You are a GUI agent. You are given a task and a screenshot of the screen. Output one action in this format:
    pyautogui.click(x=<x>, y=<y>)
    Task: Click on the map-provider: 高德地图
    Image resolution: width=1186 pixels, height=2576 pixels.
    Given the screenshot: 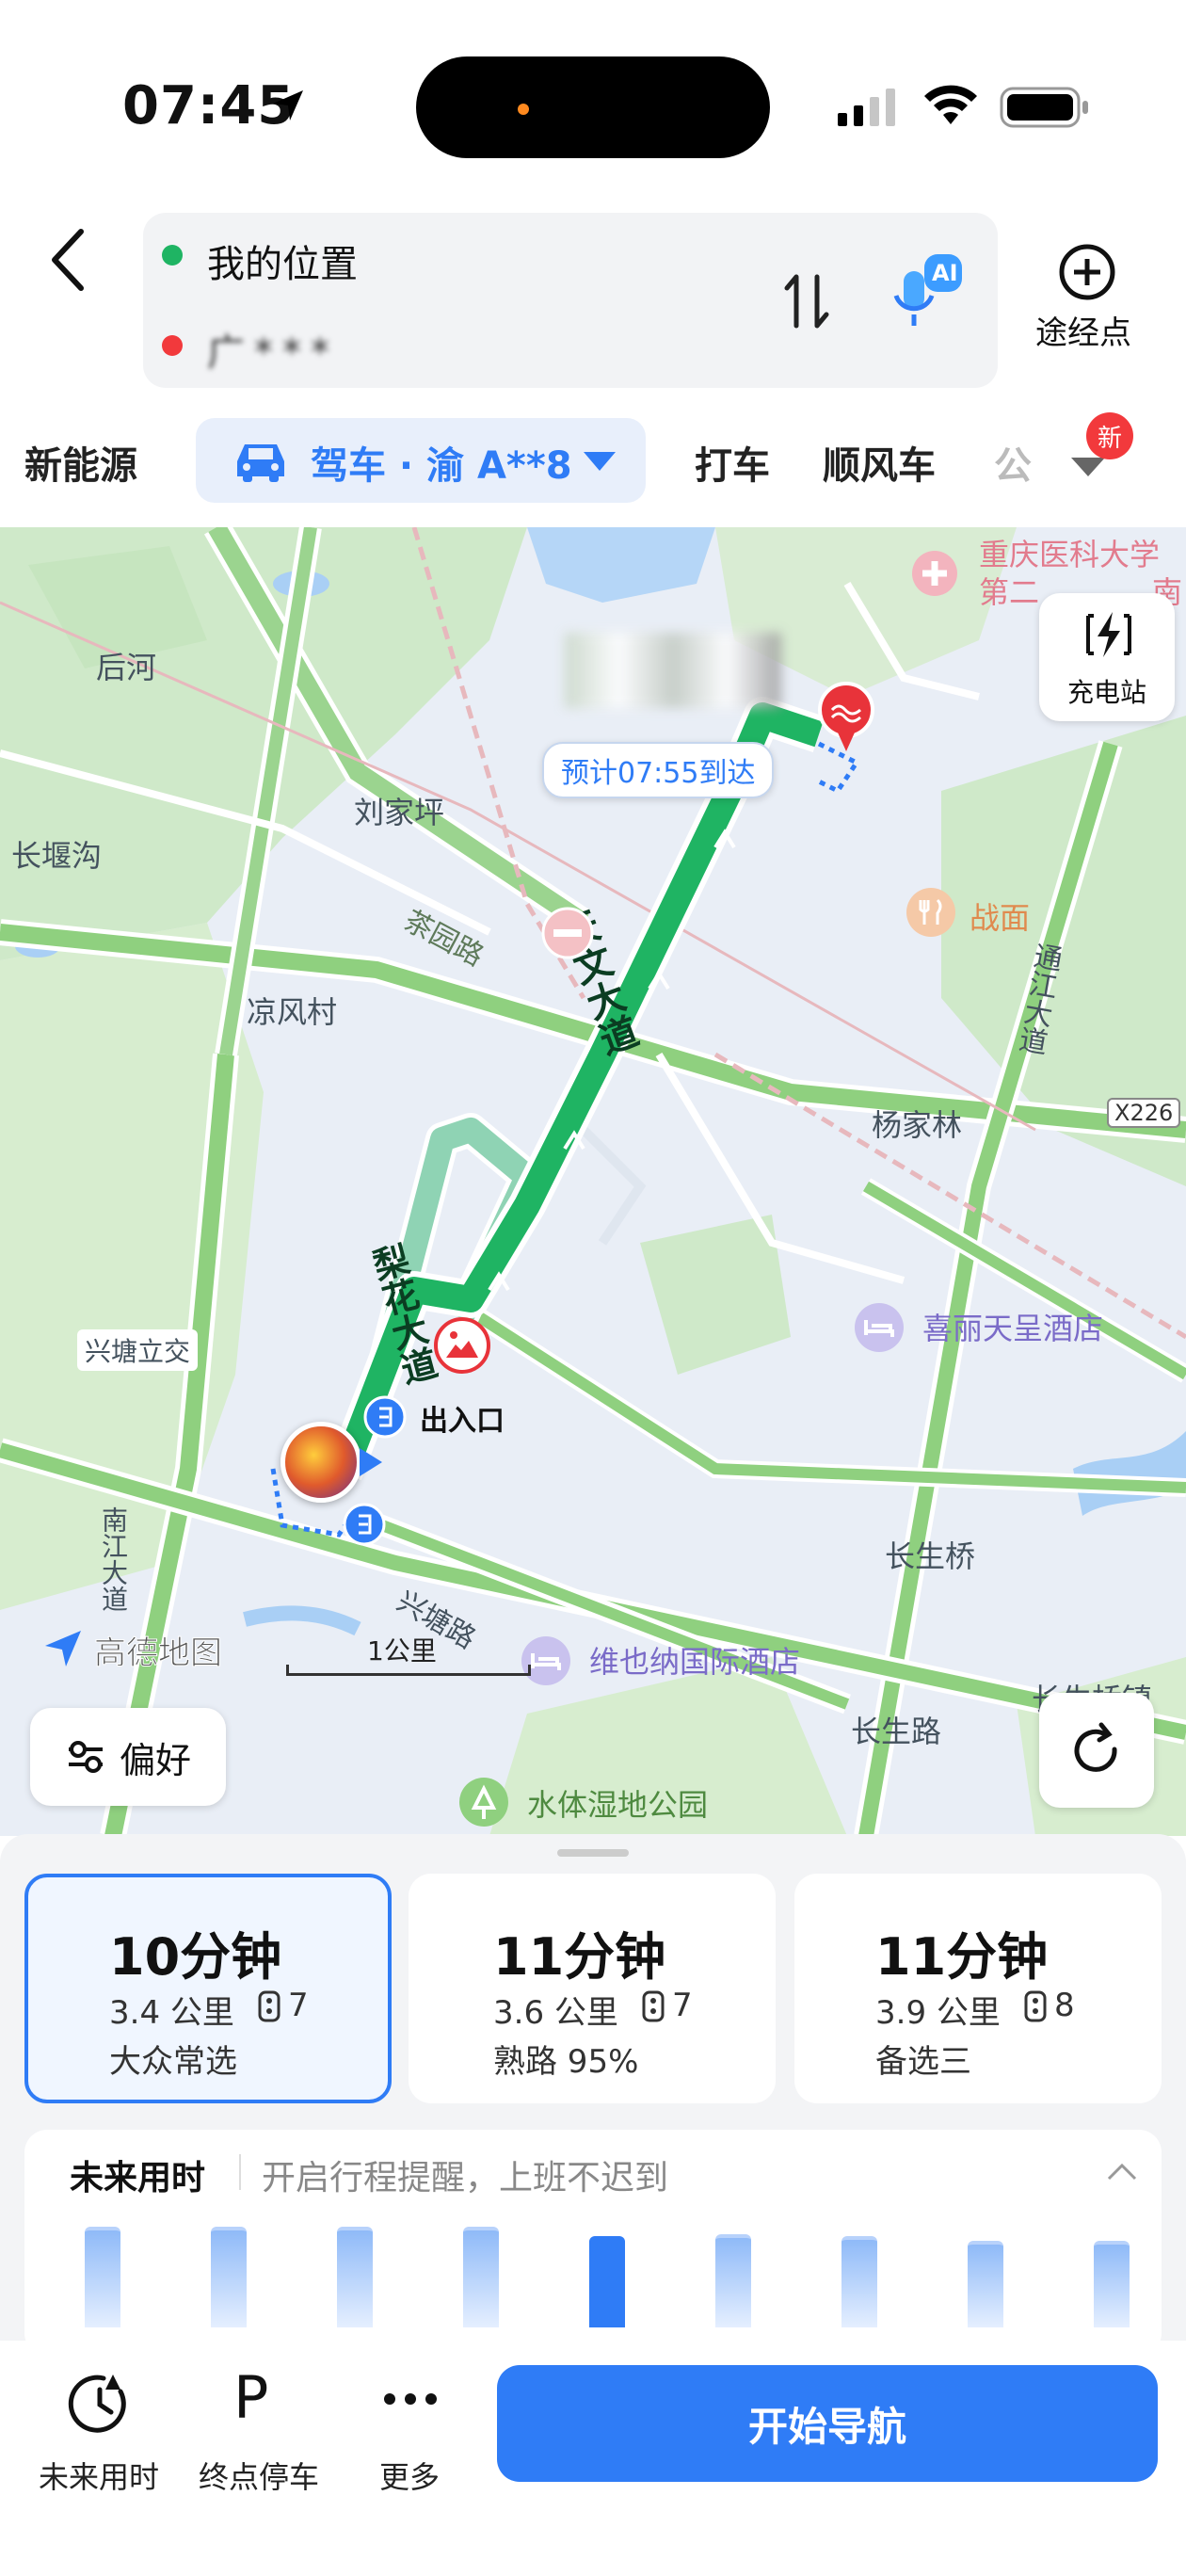 What is the action you would take?
    pyautogui.click(x=158, y=1653)
    